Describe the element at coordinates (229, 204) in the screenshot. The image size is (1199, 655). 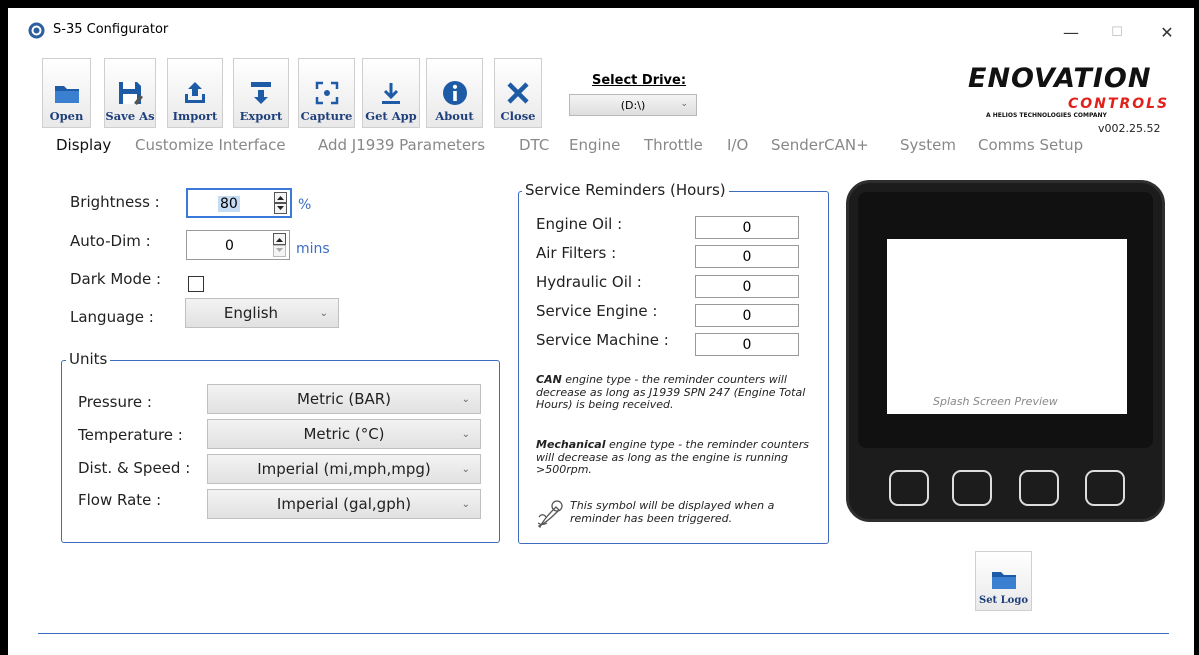
I see `brightness-value: 80` at that location.